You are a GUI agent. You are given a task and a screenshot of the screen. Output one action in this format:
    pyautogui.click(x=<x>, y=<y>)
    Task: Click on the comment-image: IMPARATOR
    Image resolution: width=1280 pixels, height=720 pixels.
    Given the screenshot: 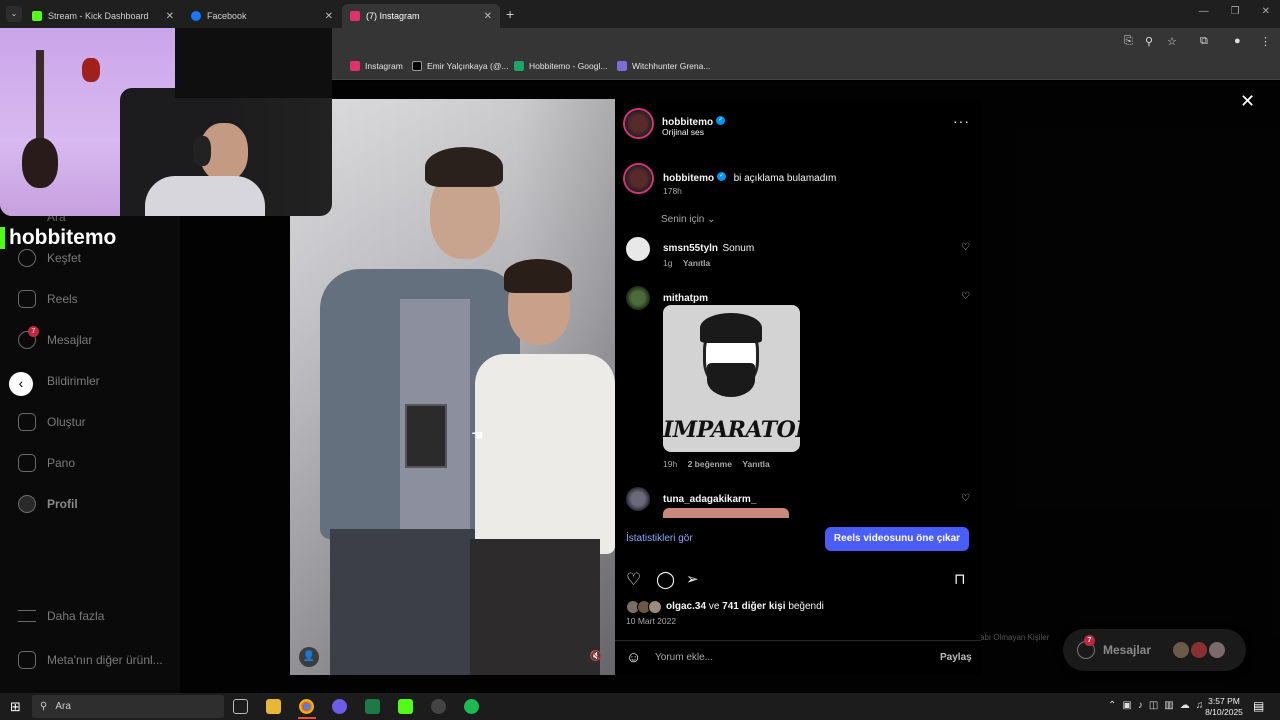 What is the action you would take?
    pyautogui.click(x=731, y=378)
    